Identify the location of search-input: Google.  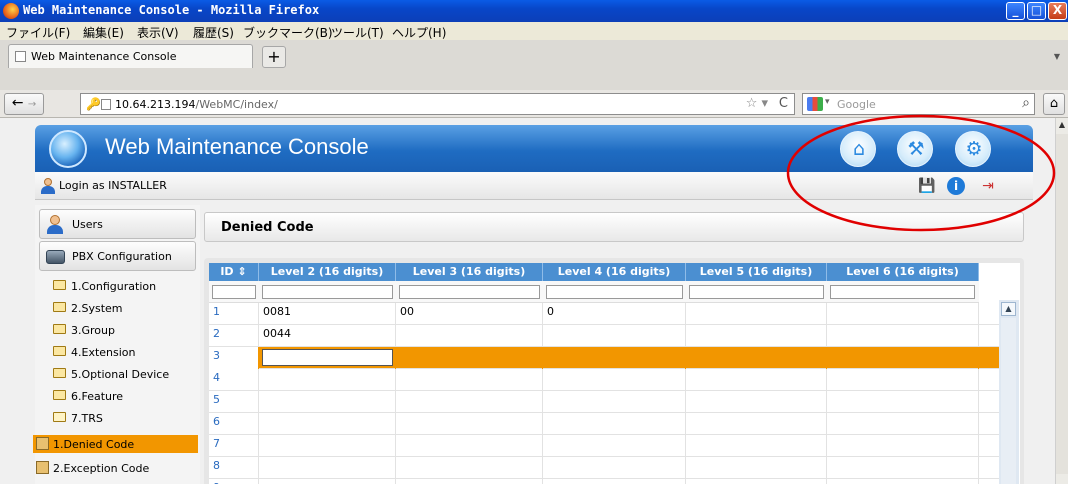
(856, 104).